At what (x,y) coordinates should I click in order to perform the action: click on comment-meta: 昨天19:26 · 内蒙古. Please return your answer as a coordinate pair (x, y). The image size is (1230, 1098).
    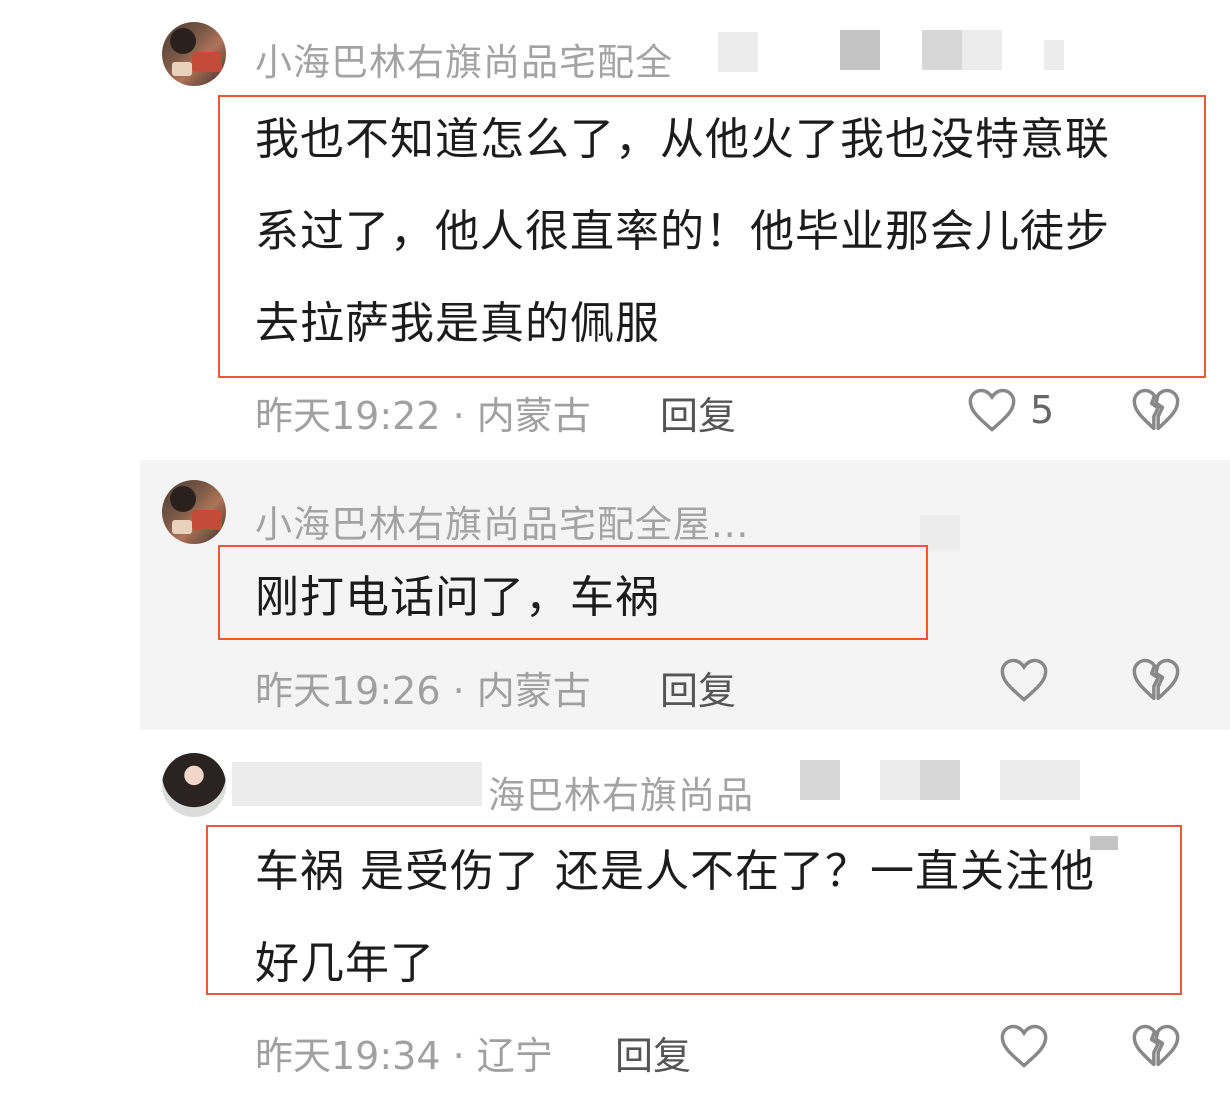
    Looking at the image, I should click on (423, 691).